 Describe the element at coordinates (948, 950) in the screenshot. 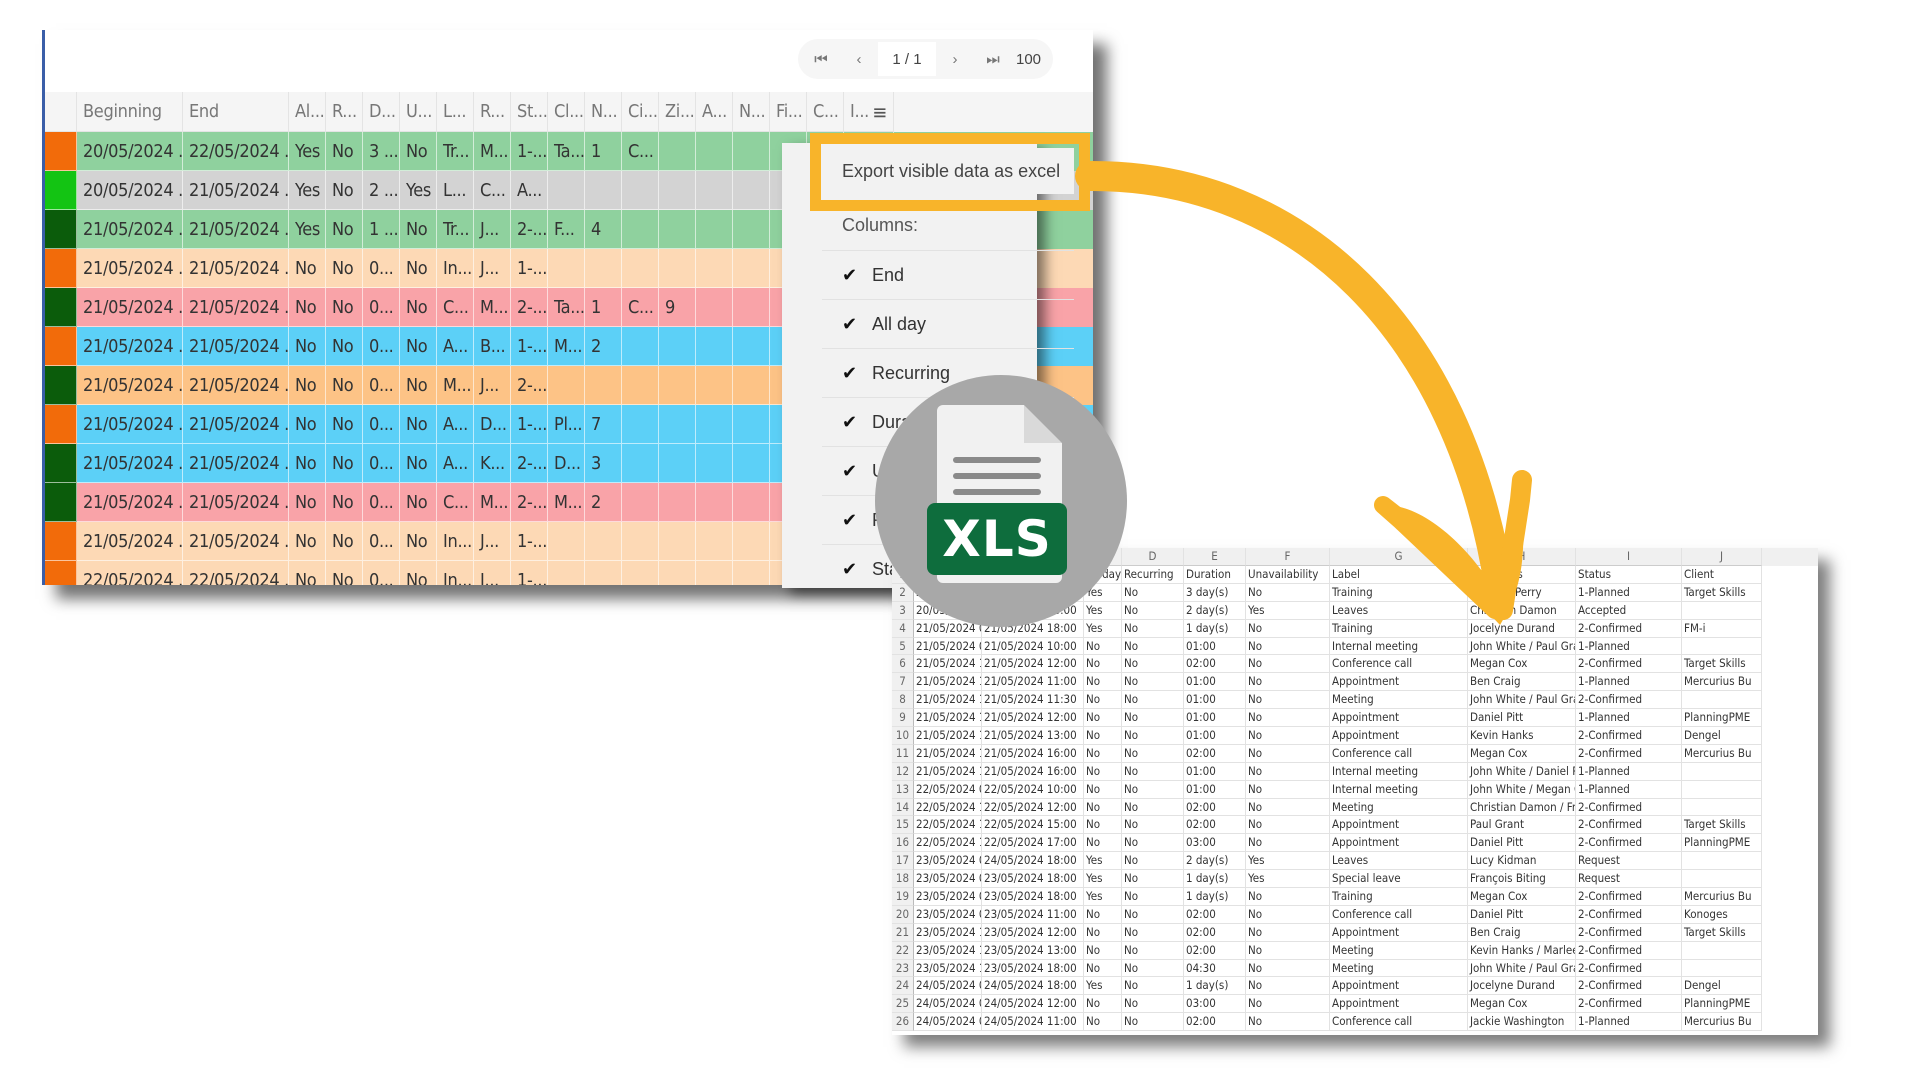

I see `sheet-cell: 23/05/2024 11:00` at that location.